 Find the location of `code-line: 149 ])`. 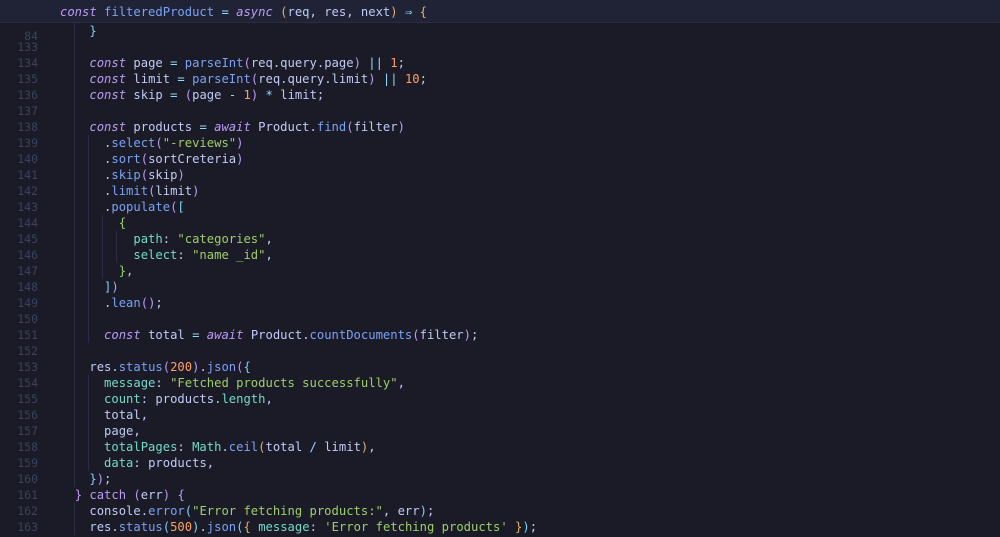

code-line: 149 ]) is located at coordinates (500, 294).